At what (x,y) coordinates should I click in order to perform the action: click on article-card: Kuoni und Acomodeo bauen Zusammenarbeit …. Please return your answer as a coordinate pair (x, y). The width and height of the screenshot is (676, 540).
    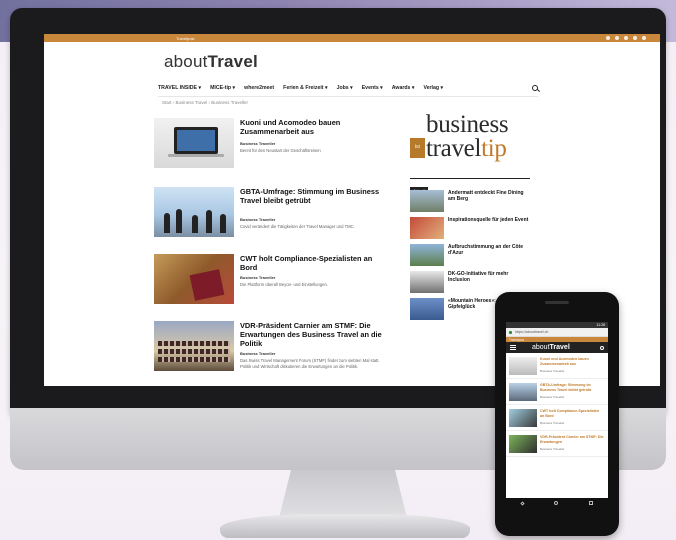
    Looking at the image, I should click on (271, 148).